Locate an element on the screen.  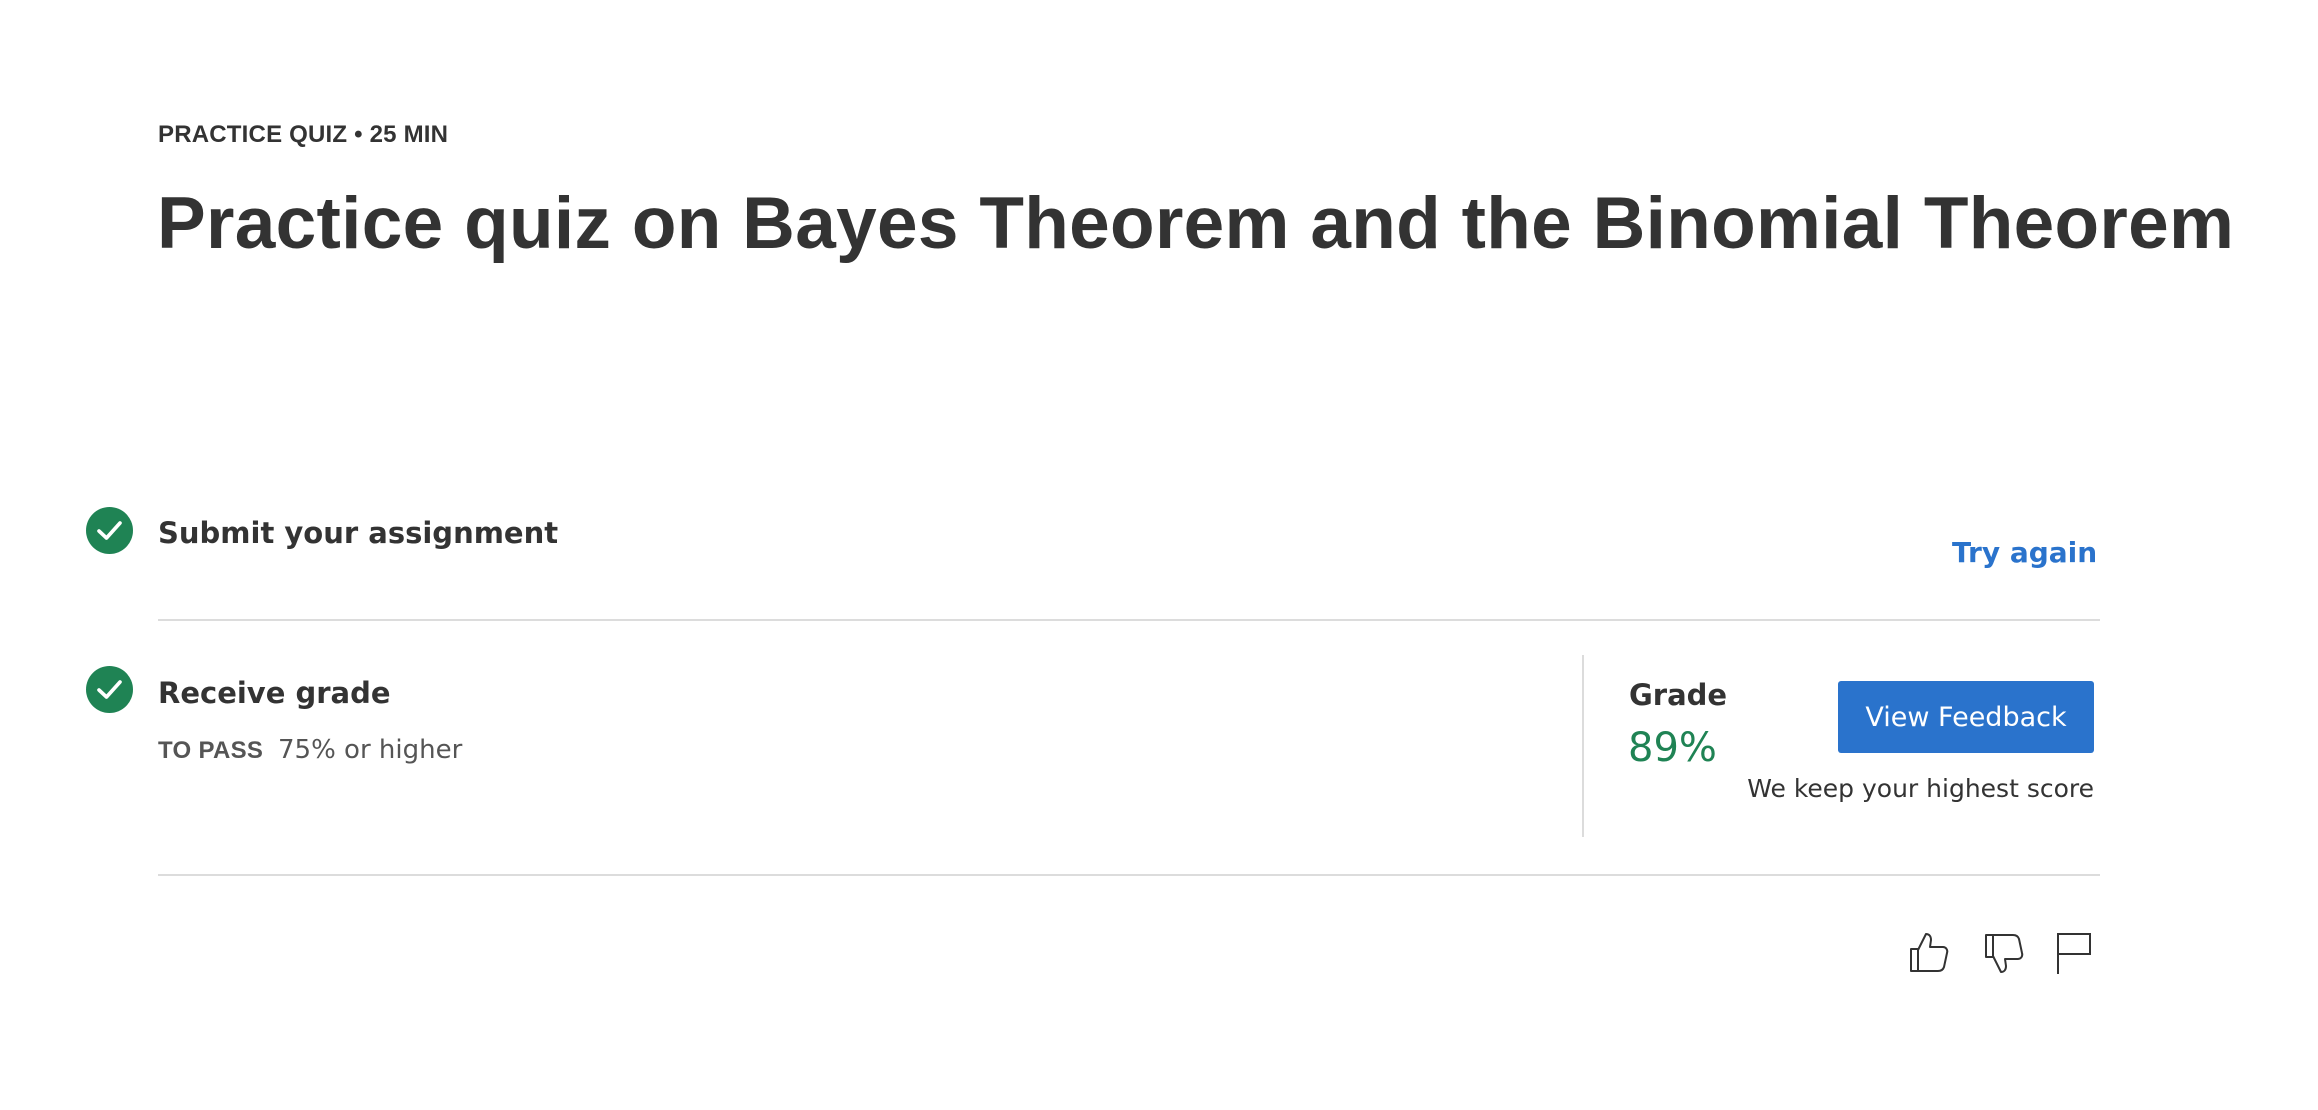
thumbs-up-icon is located at coordinates (1930, 953).